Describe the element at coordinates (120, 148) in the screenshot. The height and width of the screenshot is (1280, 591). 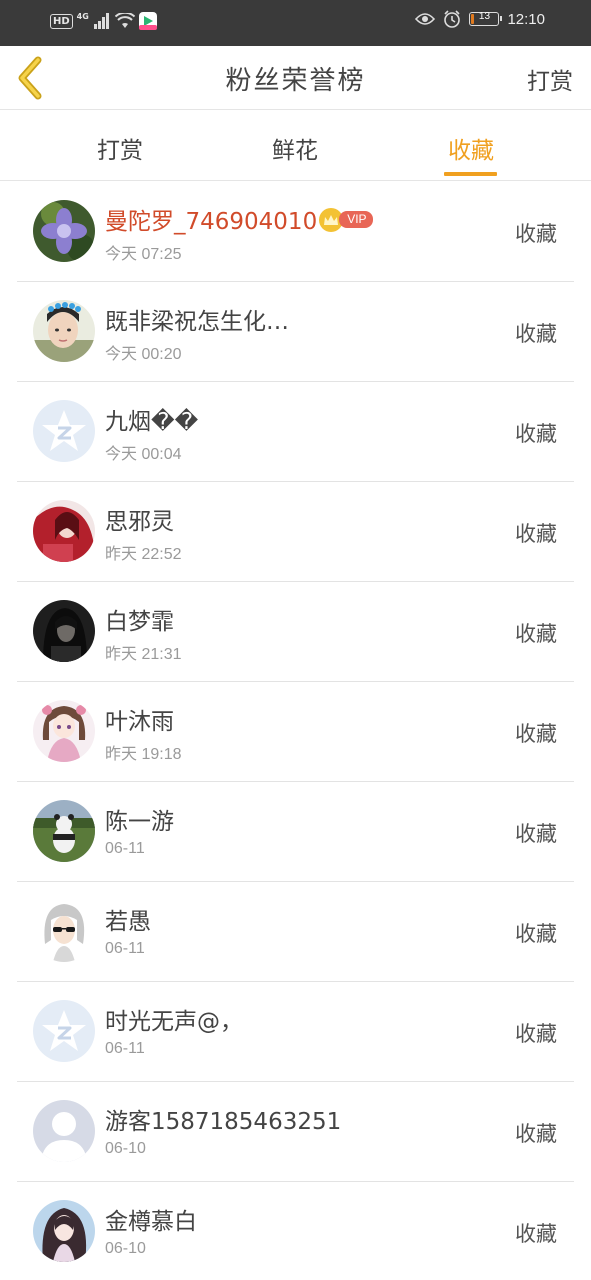
I see `tab-reward: 打赏` at that location.